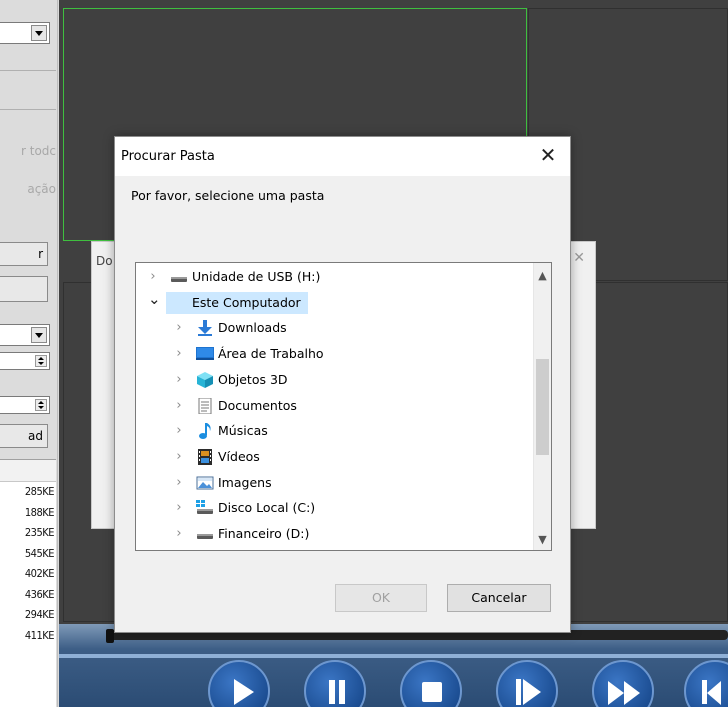  Describe the element at coordinates (243, 431) in the screenshot. I see `tree-item-label: Músicas` at that location.